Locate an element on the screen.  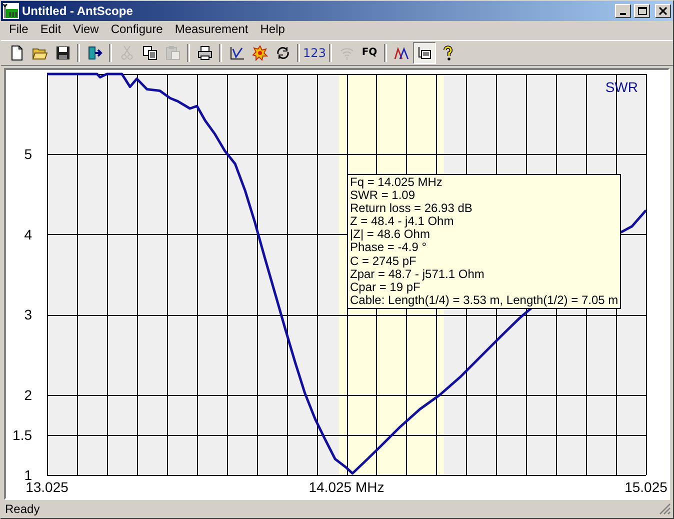
minimize-button is located at coordinates (623, 11).